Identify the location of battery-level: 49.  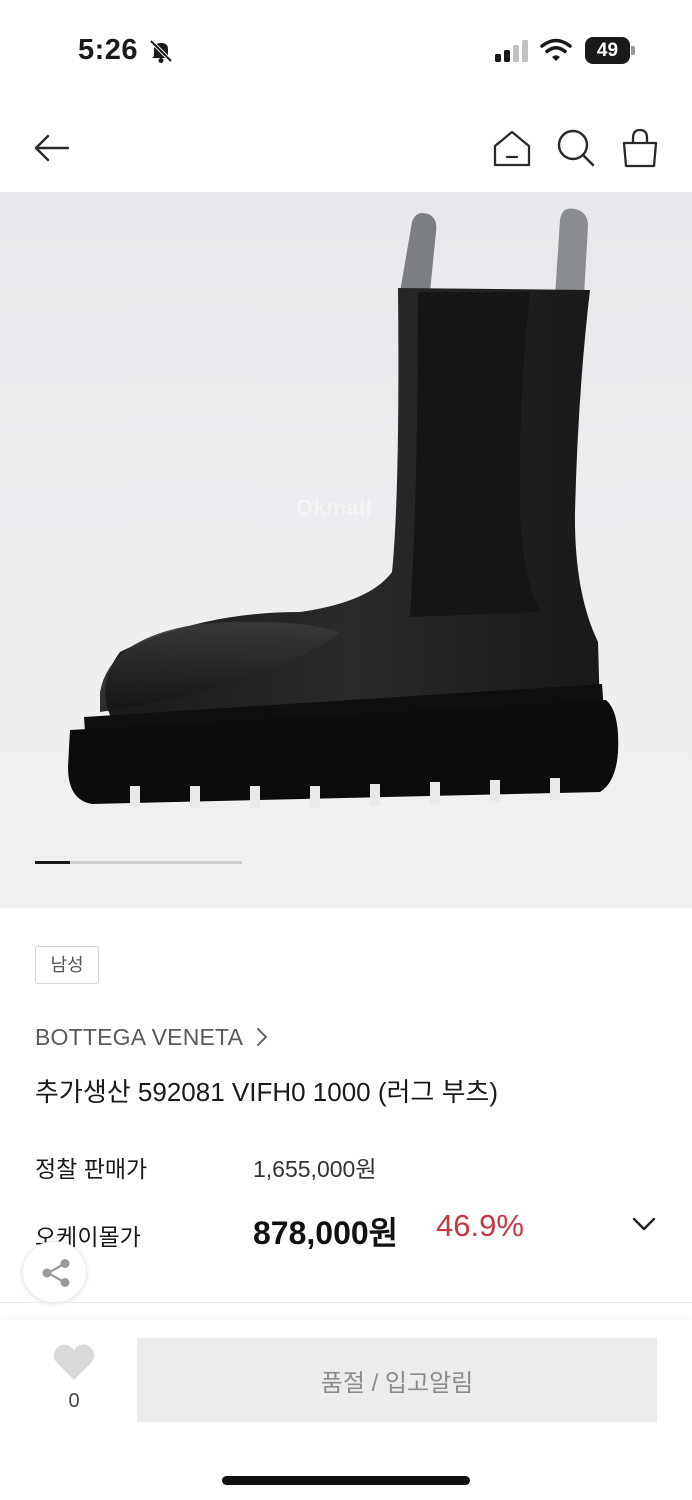
(607, 50).